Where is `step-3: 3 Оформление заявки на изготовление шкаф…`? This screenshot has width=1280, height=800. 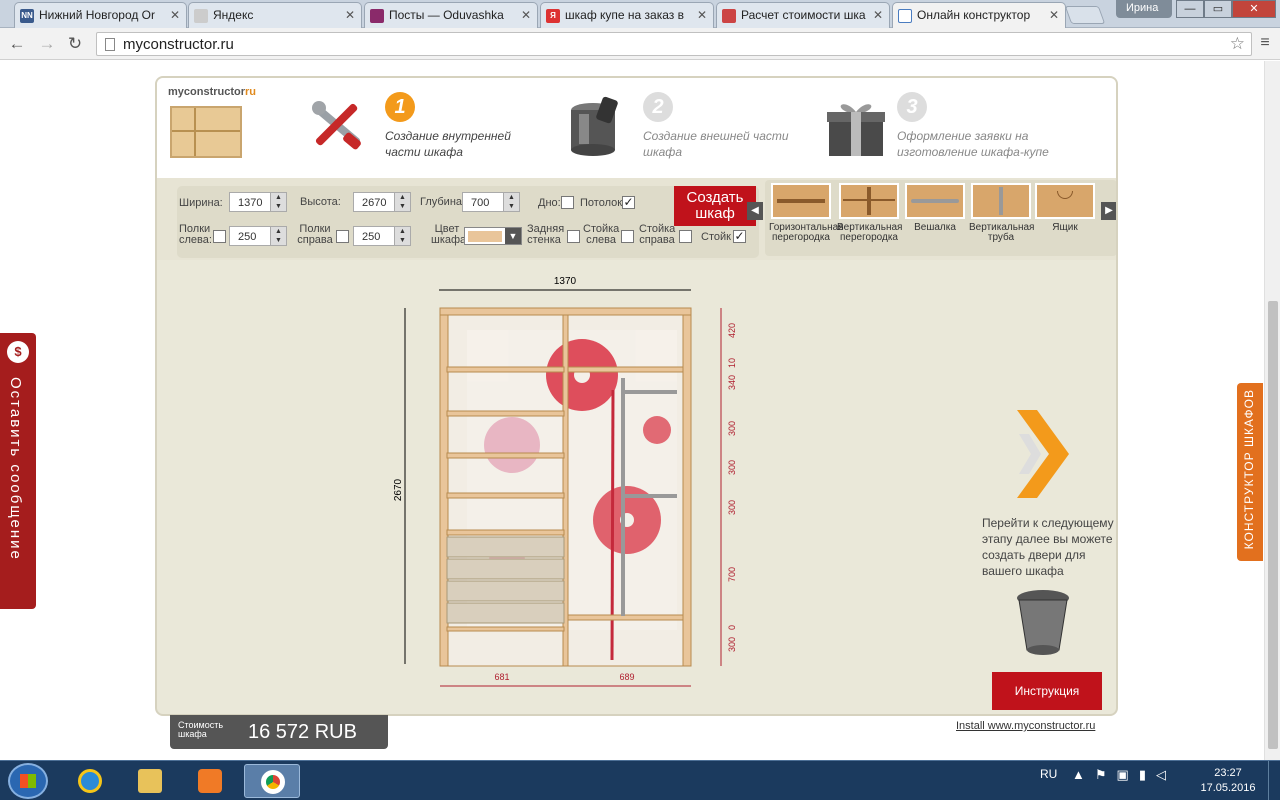 step-3: 3 Оформление заявки на изготовление шкаф… is located at coordinates (950, 125).